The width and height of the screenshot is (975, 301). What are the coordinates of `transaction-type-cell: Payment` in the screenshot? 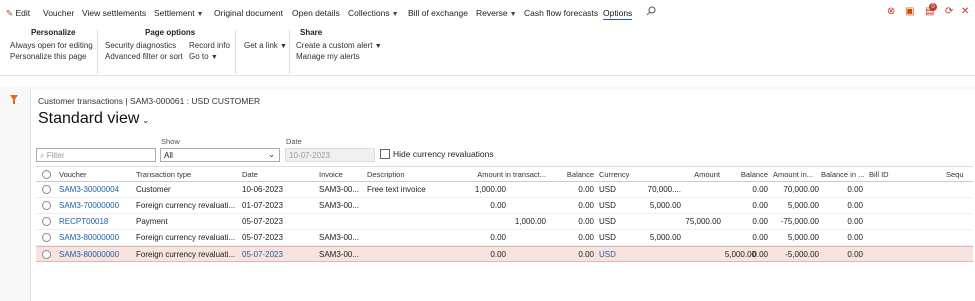 It's located at (152, 221).